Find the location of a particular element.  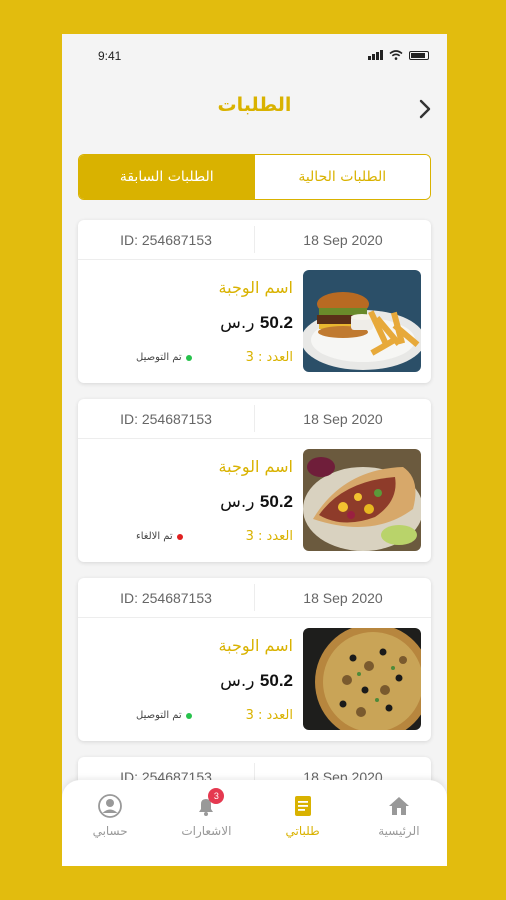

tab-label: طلباتي is located at coordinates (302, 831).